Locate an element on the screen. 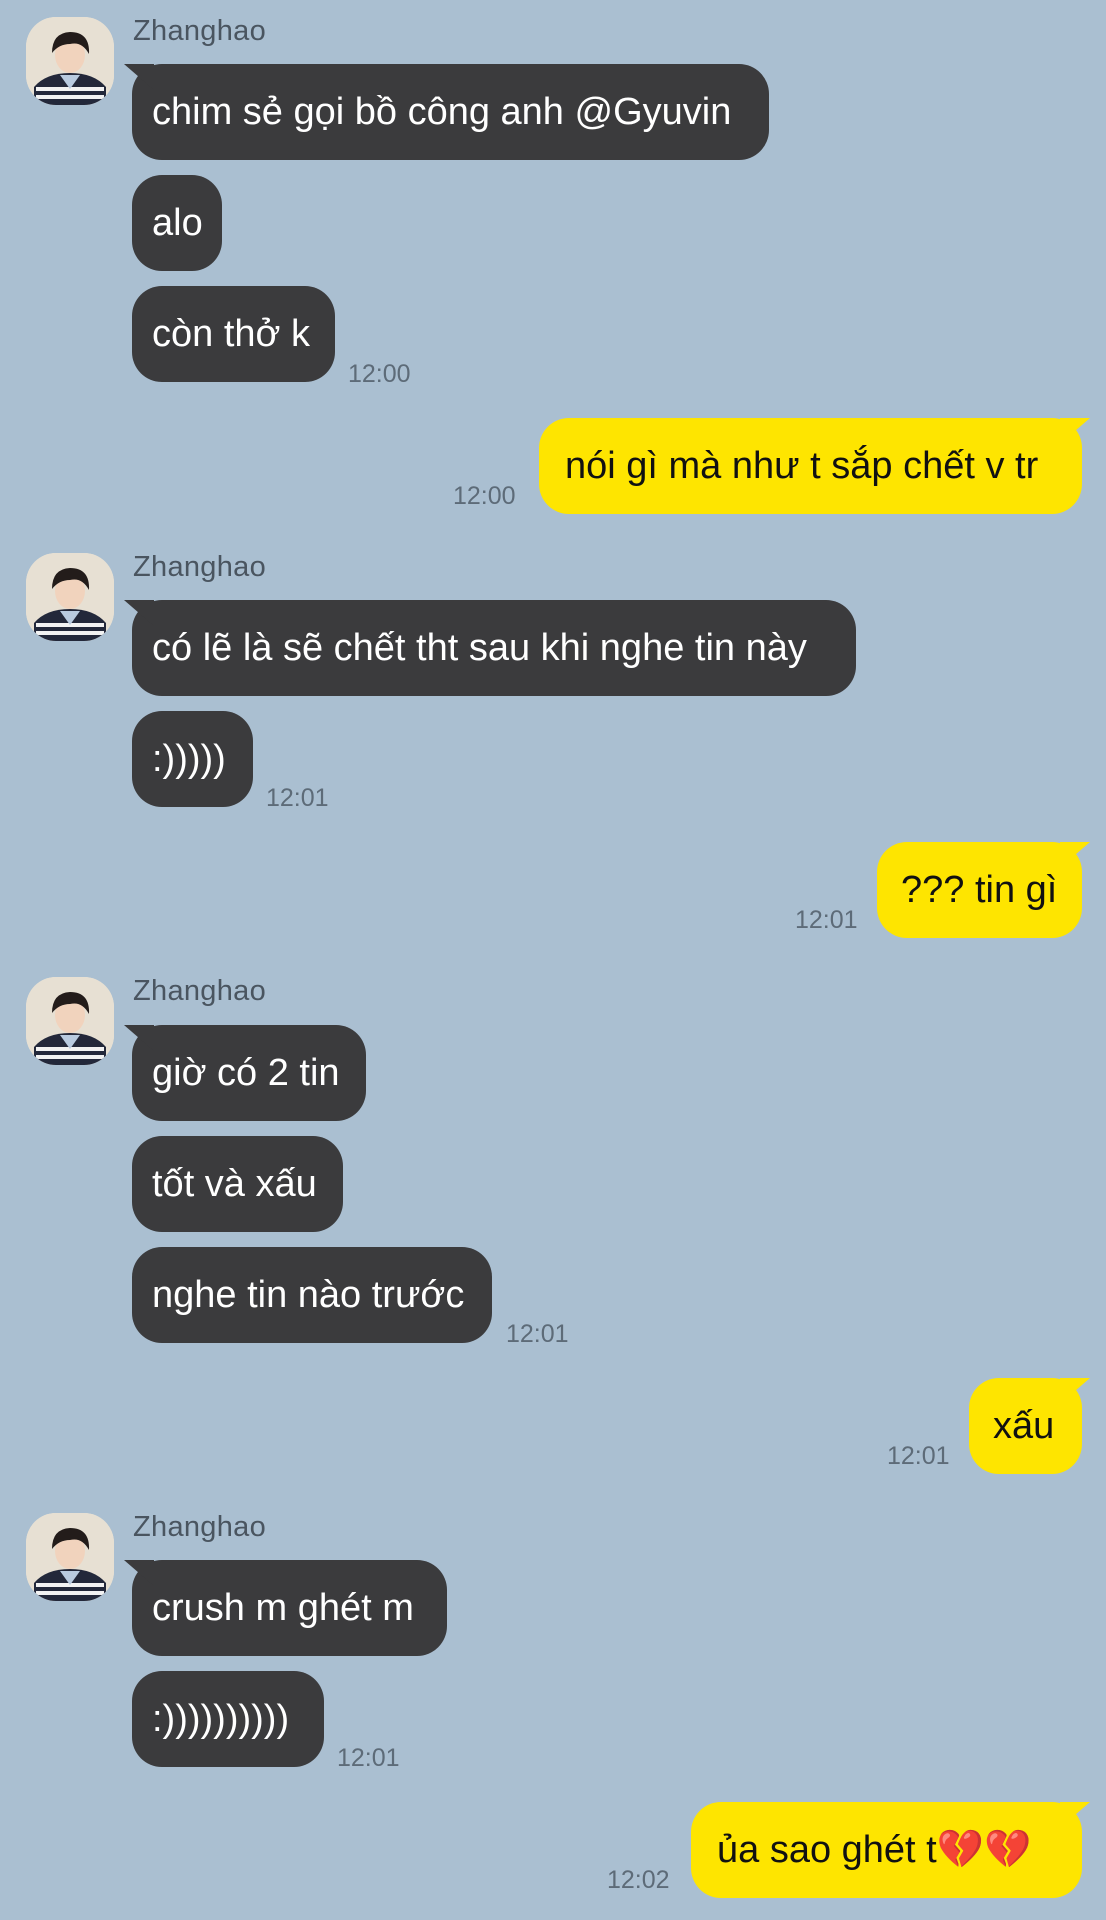  message-text: còn thở k is located at coordinates (231, 334).